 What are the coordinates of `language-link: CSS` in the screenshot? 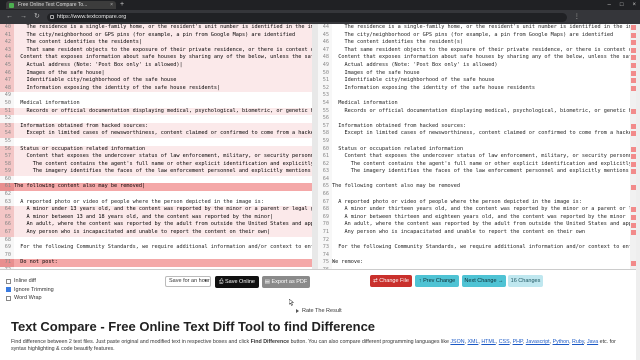 It's located at (504, 342).